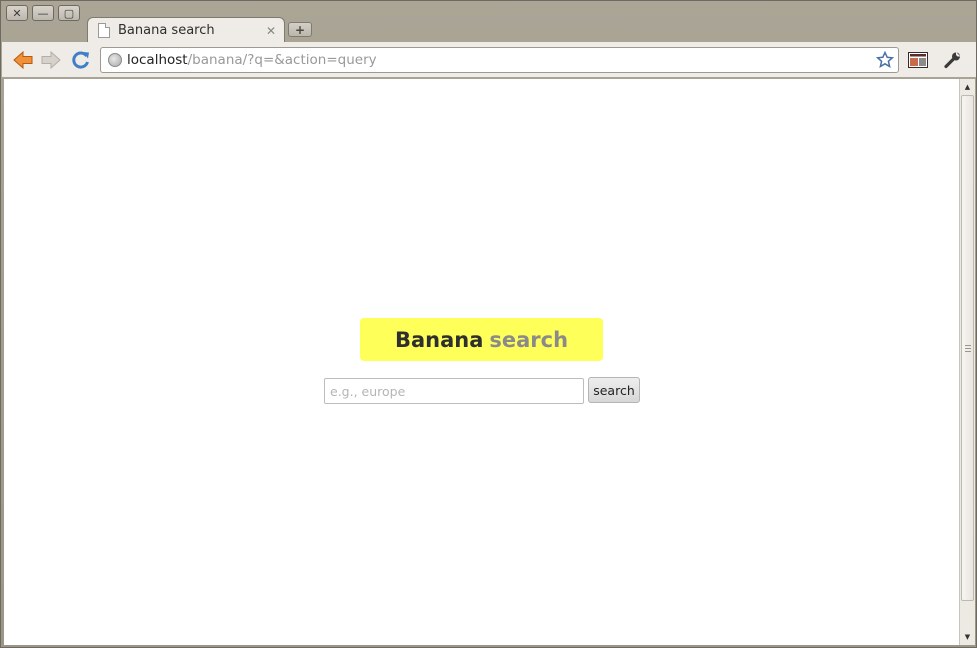 This screenshot has height=648, width=977. I want to click on tab-title: Banana search, so click(166, 30).